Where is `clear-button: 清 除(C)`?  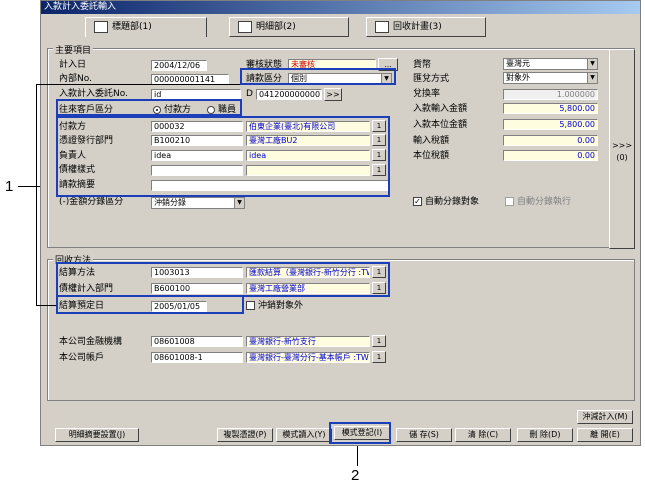
clear-button: 清 除(C) is located at coordinates (483, 435).